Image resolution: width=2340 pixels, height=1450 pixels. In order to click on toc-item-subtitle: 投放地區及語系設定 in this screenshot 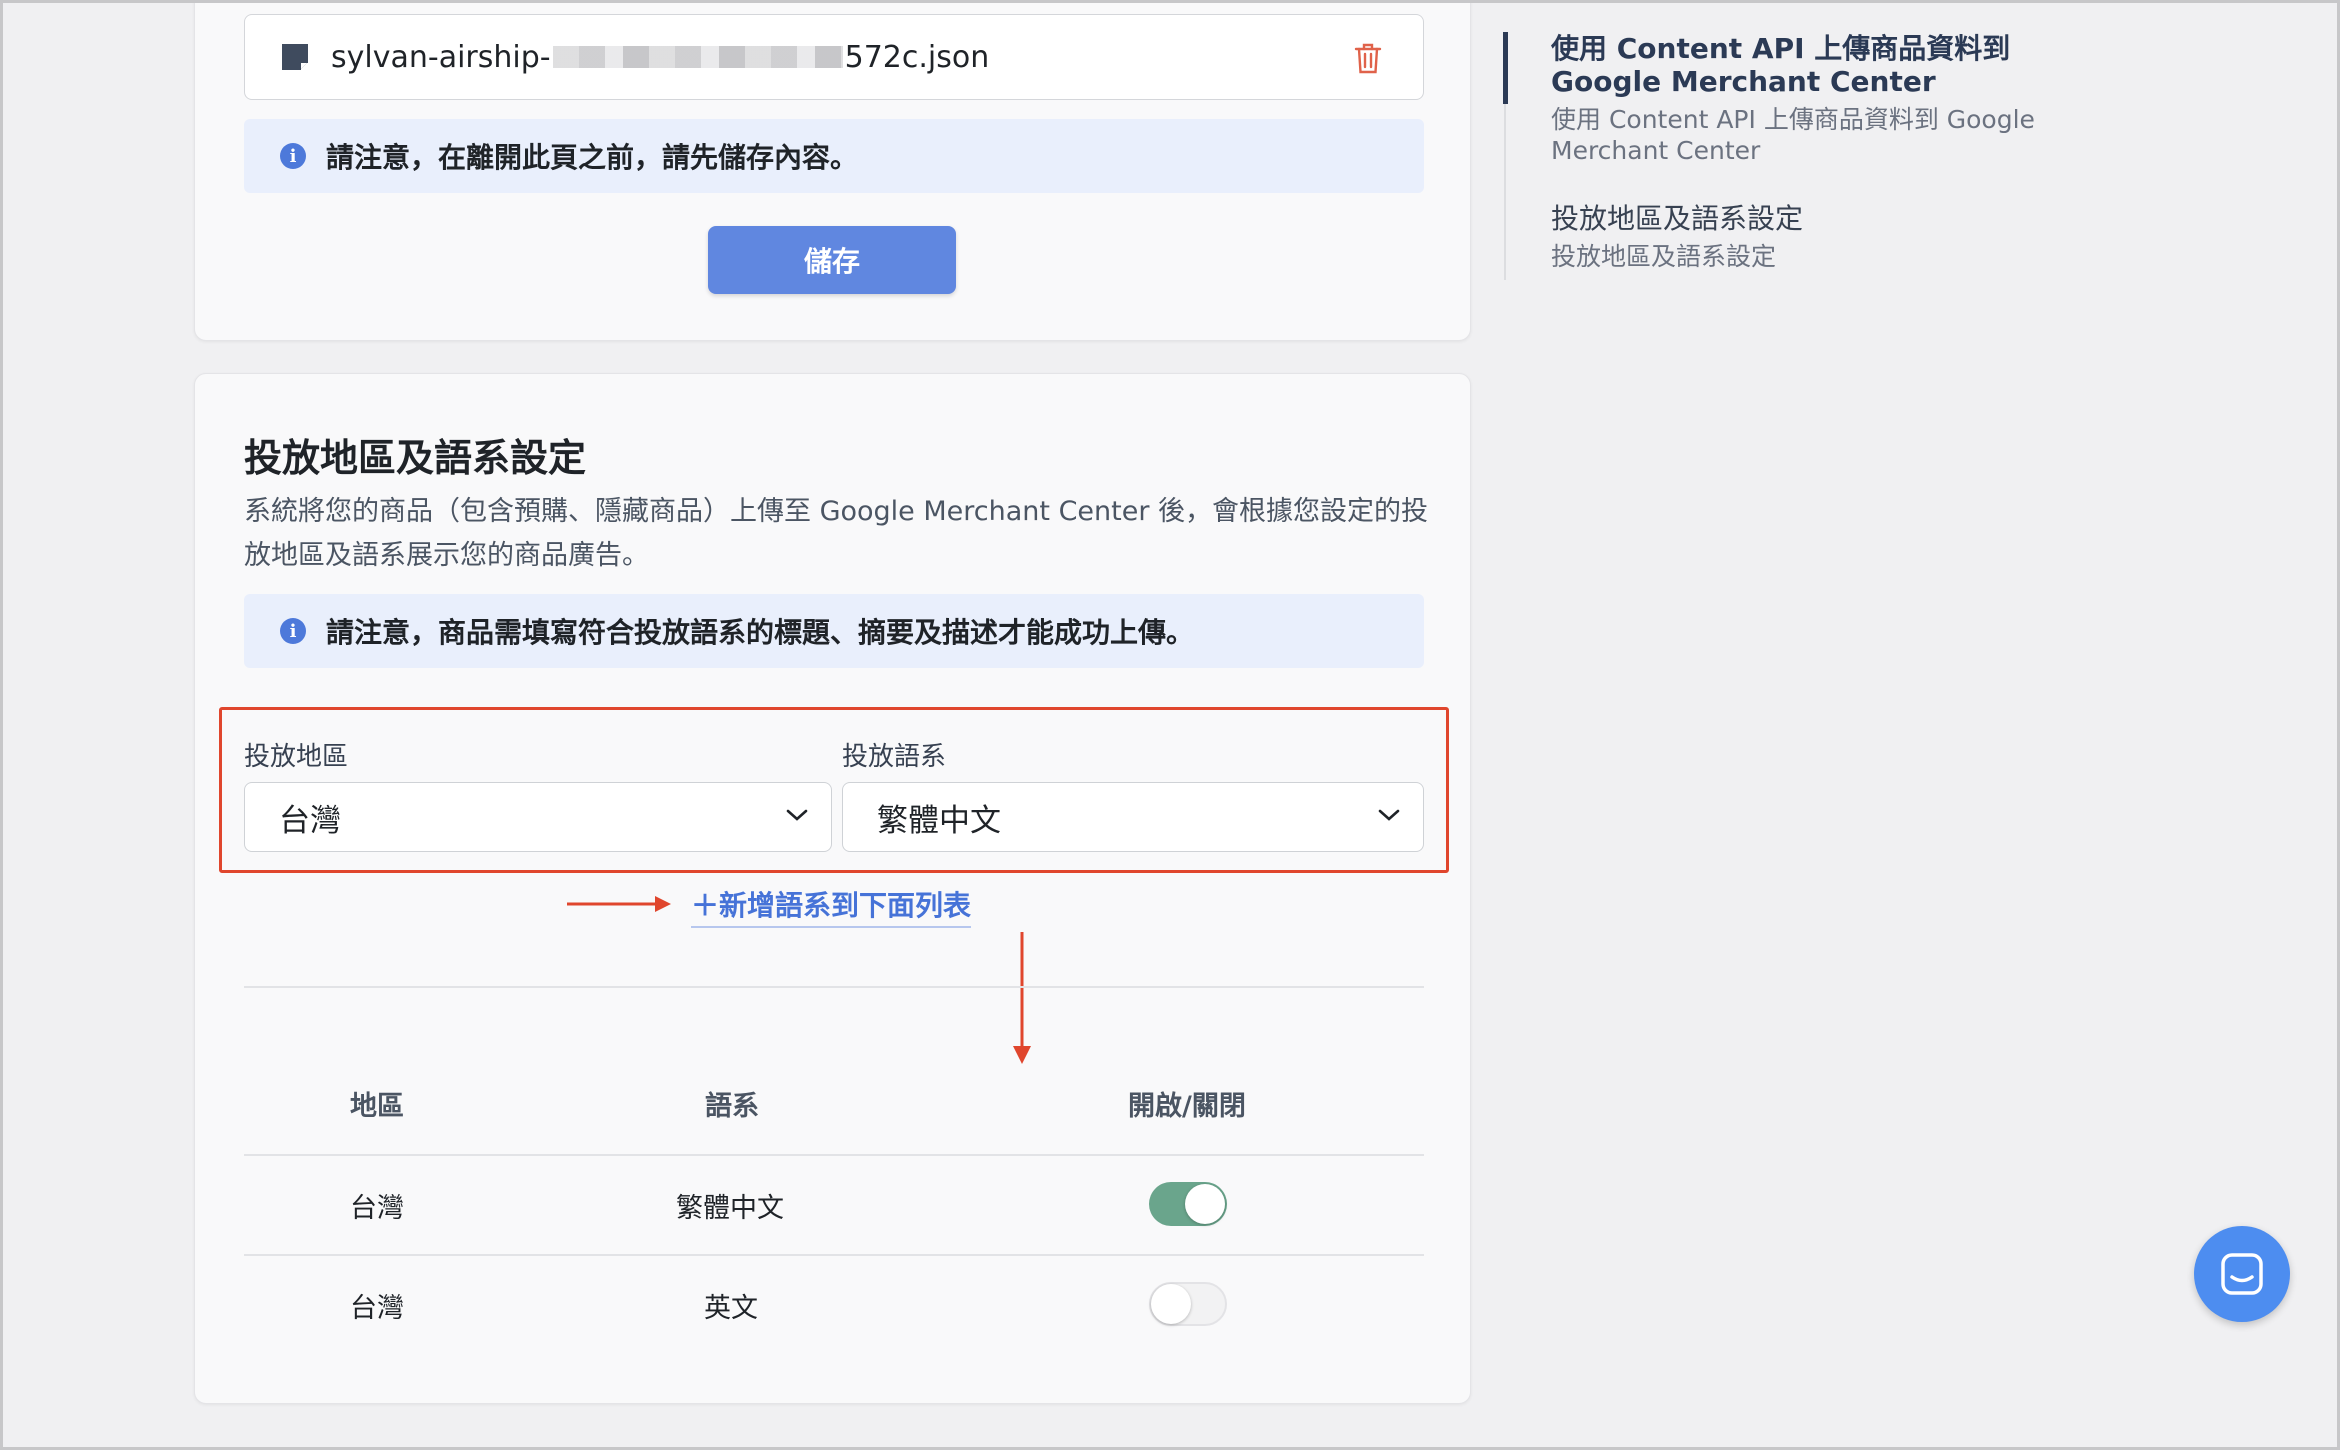, I will do `click(1664, 256)`.